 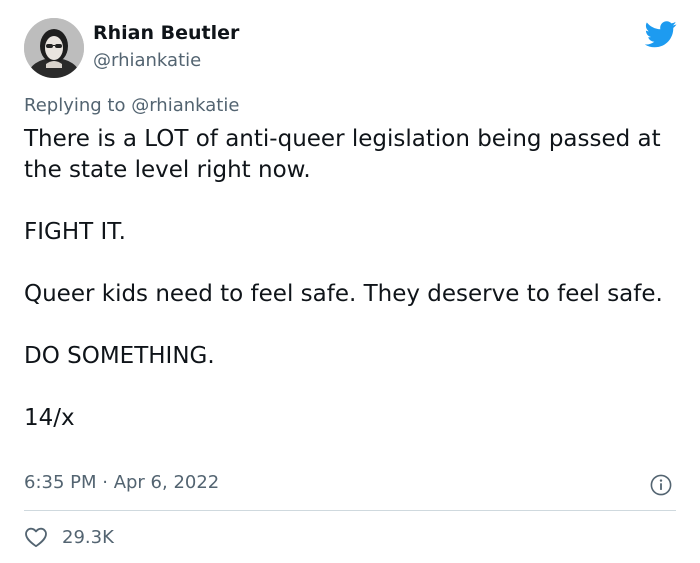 I want to click on heart-icon, so click(x=36, y=537).